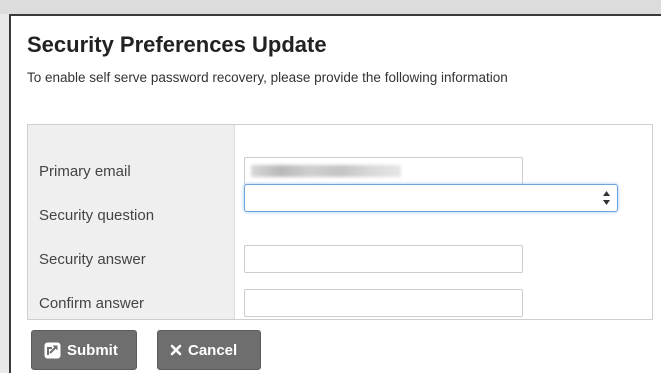  Describe the element at coordinates (85, 171) in the screenshot. I see `primary-email-label: Primary email` at that location.